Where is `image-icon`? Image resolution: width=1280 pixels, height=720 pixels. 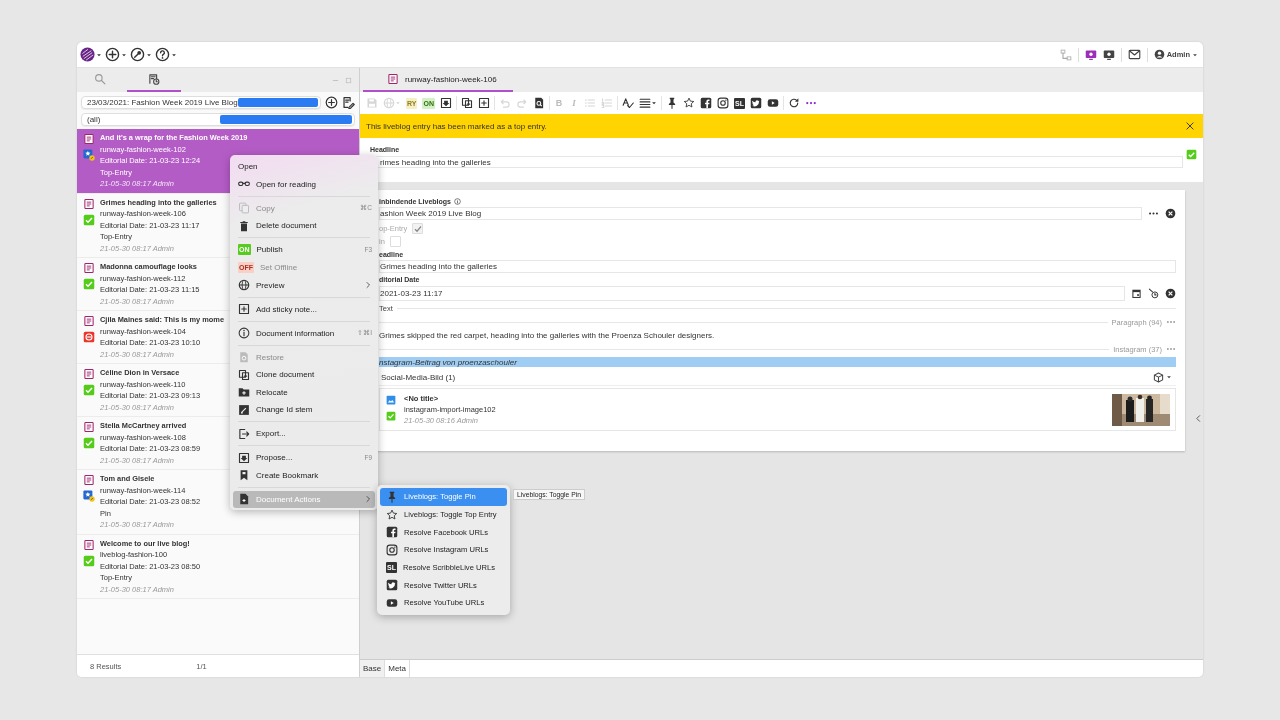 image-icon is located at coordinates (391, 400).